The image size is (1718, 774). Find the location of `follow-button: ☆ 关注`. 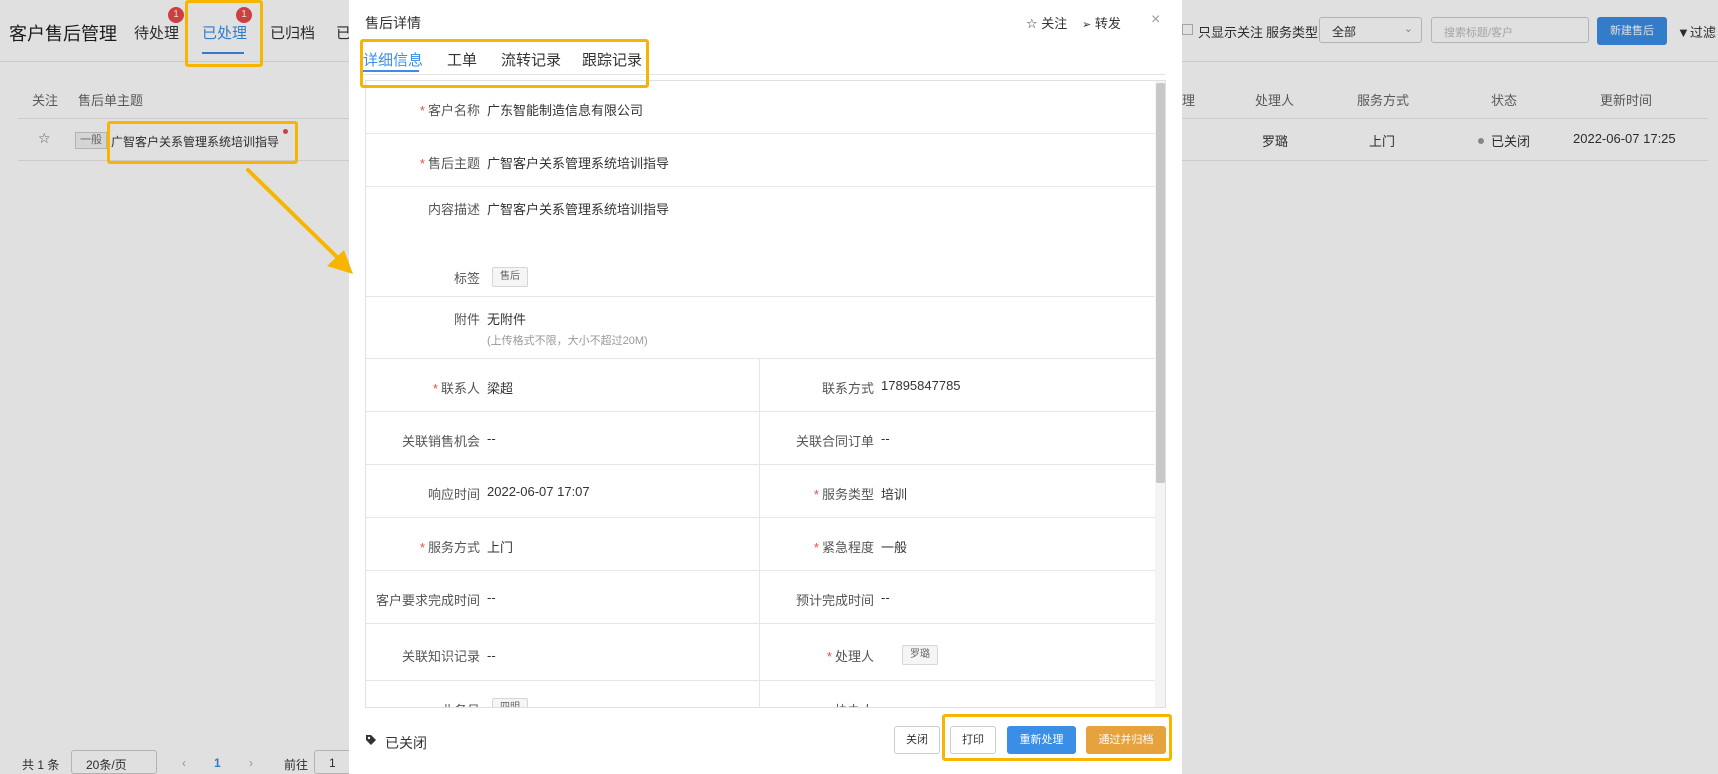

follow-button: ☆ 关注 is located at coordinates (1046, 22).